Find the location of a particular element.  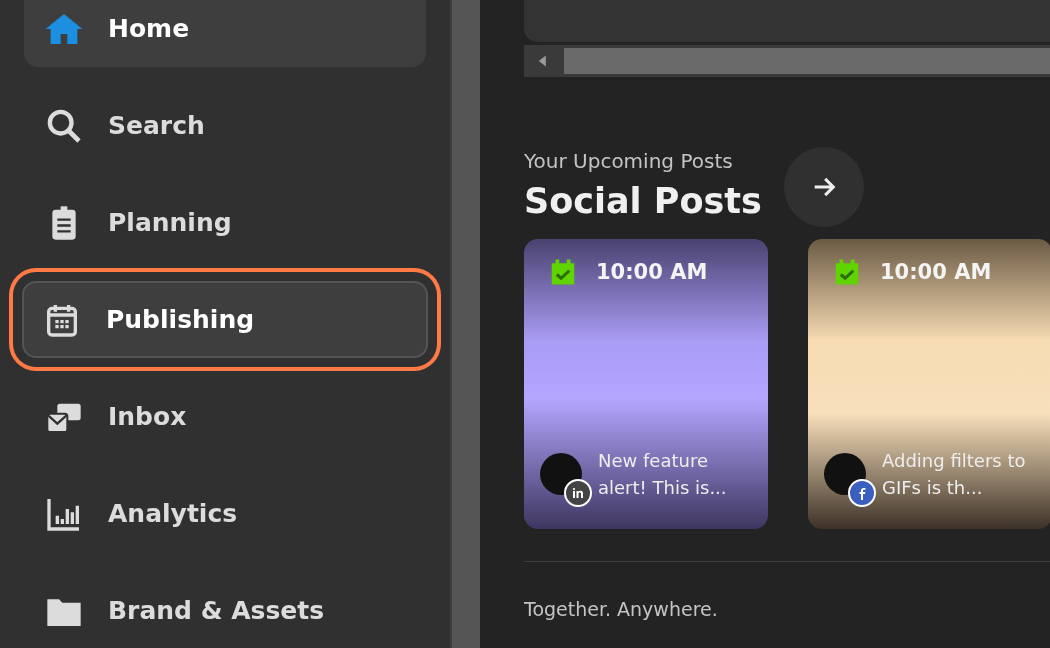

horizontal-scrollbar is located at coordinates (787, 61).